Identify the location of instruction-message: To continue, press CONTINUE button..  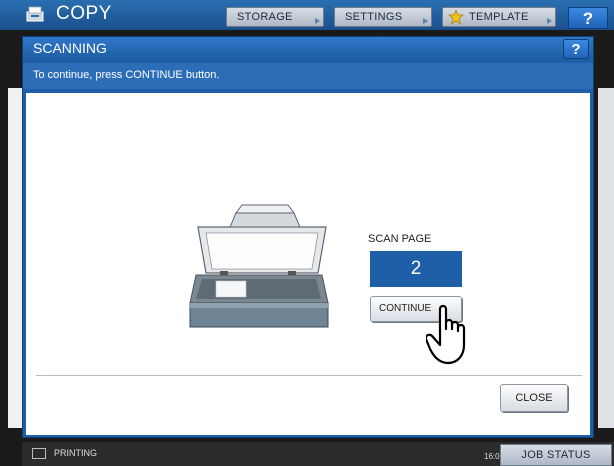
(126, 75).